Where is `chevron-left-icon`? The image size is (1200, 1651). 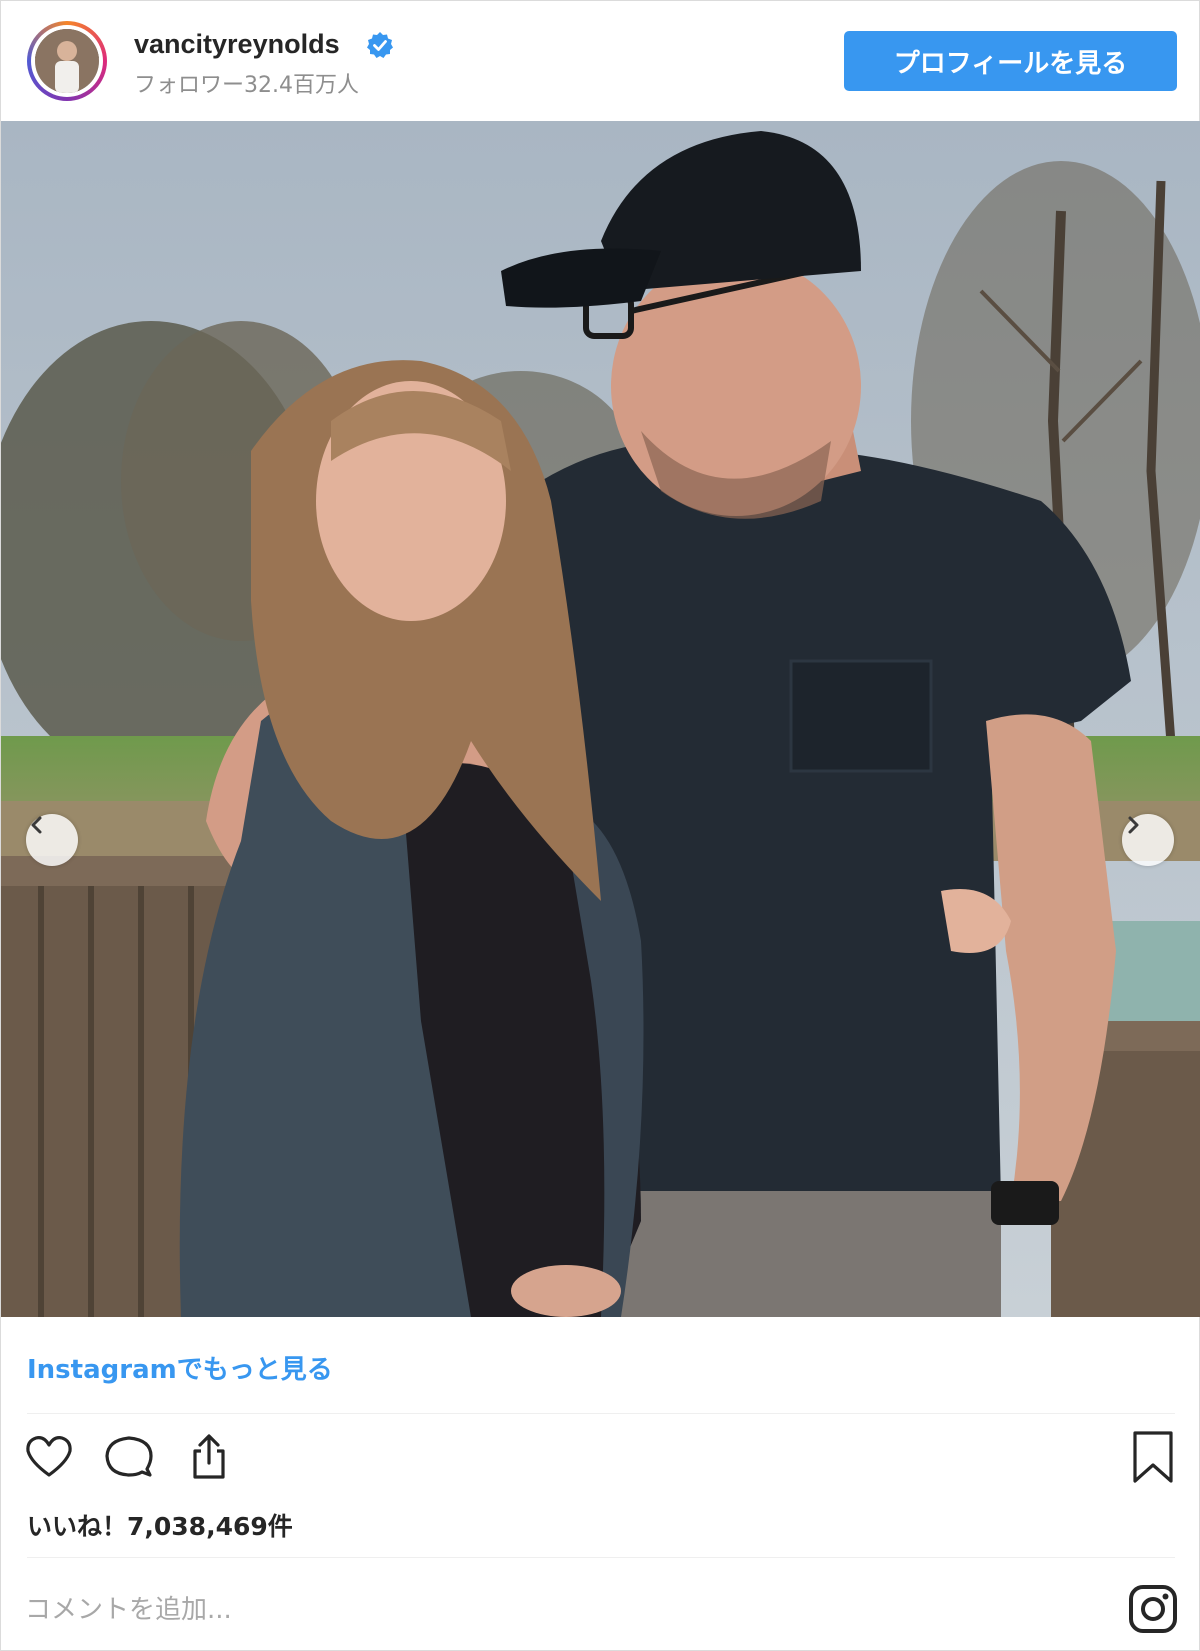
chevron-left-icon is located at coordinates (36, 825).